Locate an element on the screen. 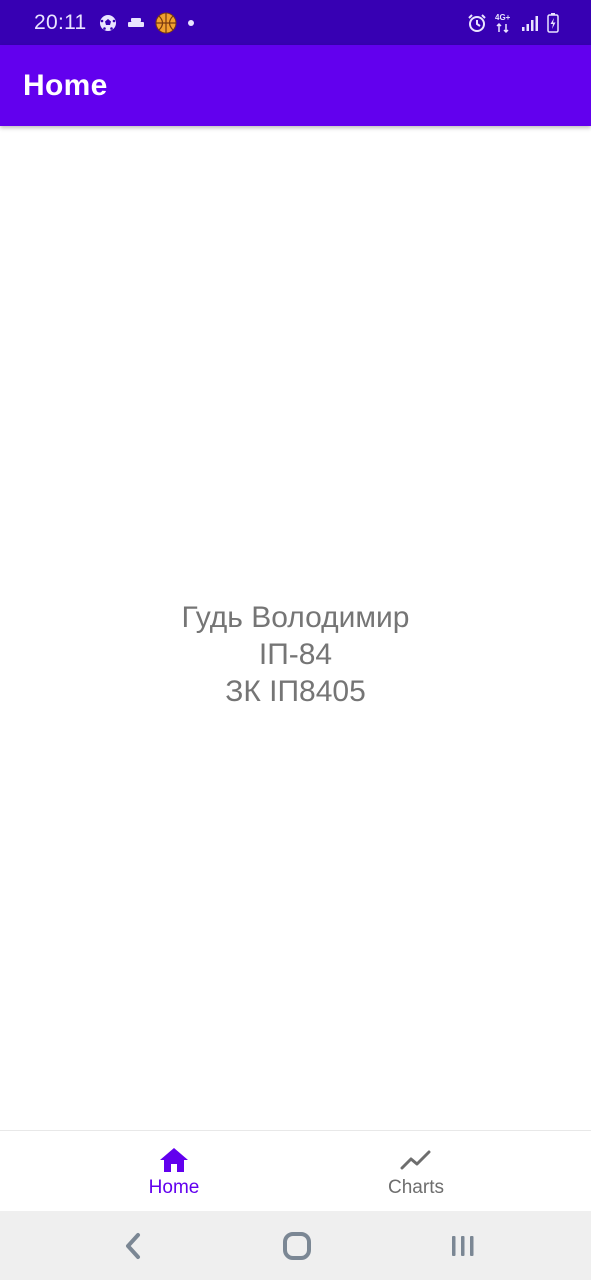 The height and width of the screenshot is (1280, 591). tray-icon is located at coordinates (136, 23).